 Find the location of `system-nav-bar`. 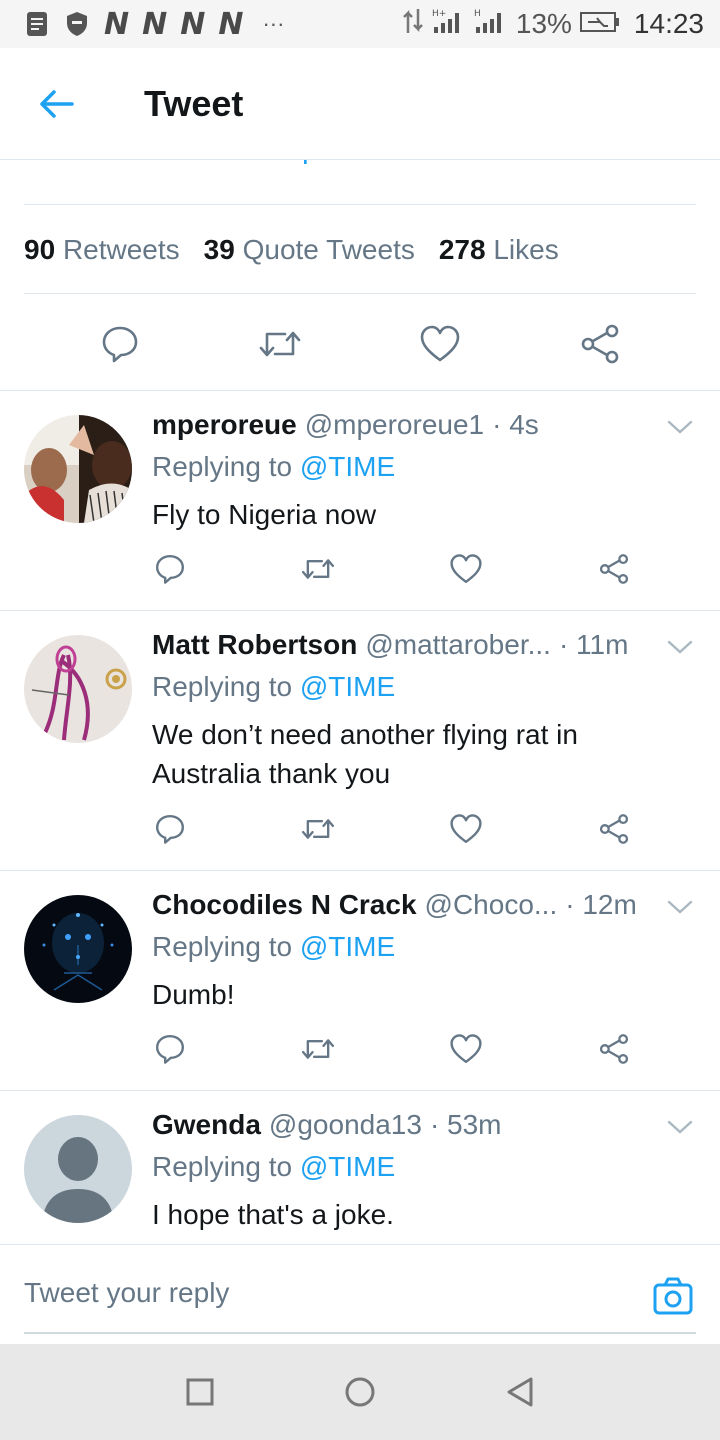

system-nav-bar is located at coordinates (360, 1392).